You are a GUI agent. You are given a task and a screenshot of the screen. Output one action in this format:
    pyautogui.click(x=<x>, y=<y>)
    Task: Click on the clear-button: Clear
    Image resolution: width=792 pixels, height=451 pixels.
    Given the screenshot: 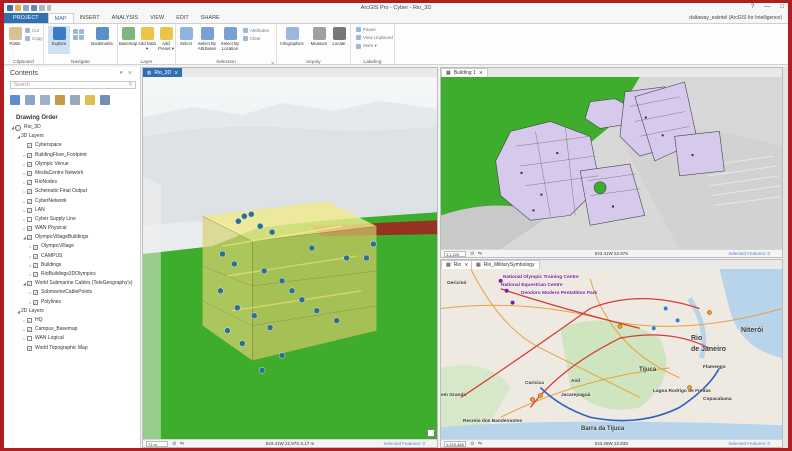 What is the action you would take?
    pyautogui.click(x=252, y=38)
    